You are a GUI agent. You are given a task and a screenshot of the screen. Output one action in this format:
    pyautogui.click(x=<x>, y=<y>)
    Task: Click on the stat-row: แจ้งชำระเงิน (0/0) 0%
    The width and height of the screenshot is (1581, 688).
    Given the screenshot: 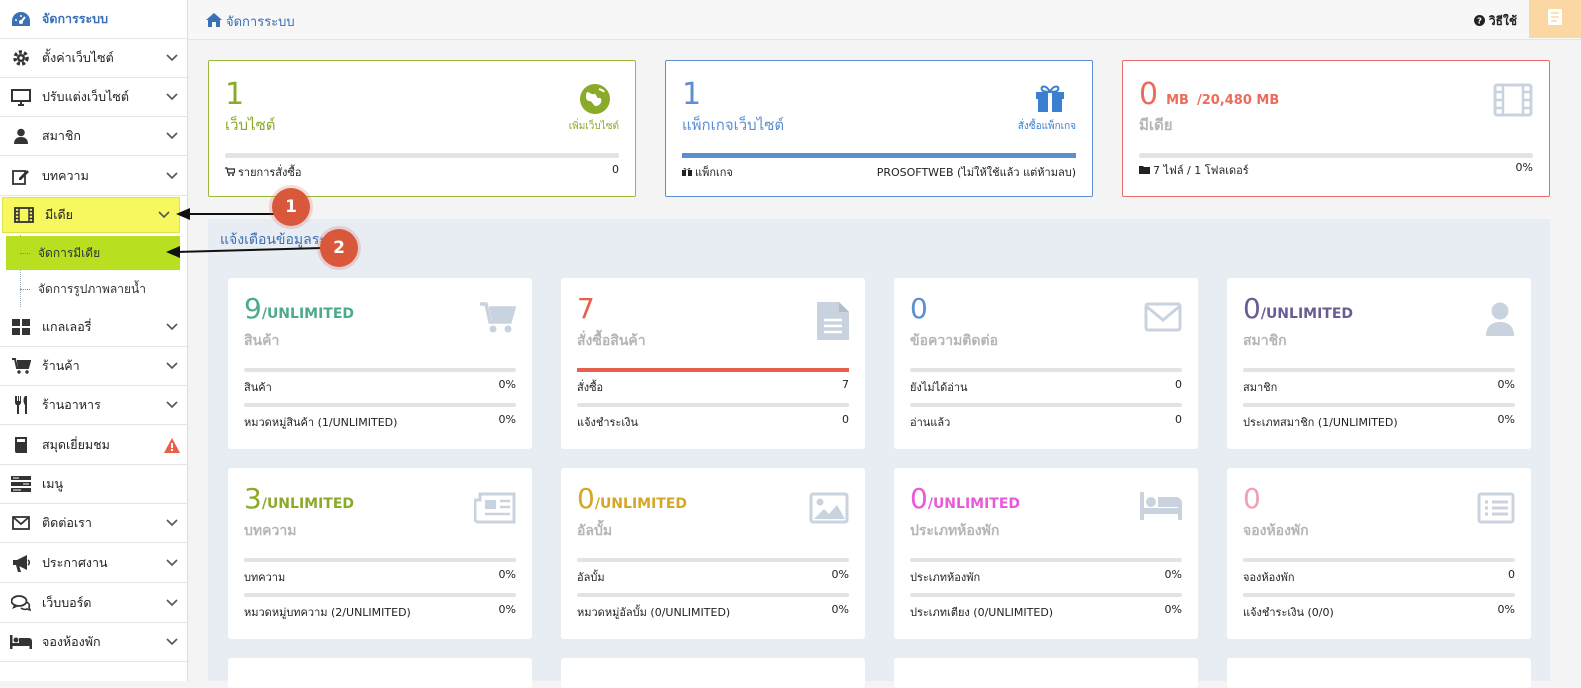 What is the action you would take?
    pyautogui.click(x=1379, y=607)
    